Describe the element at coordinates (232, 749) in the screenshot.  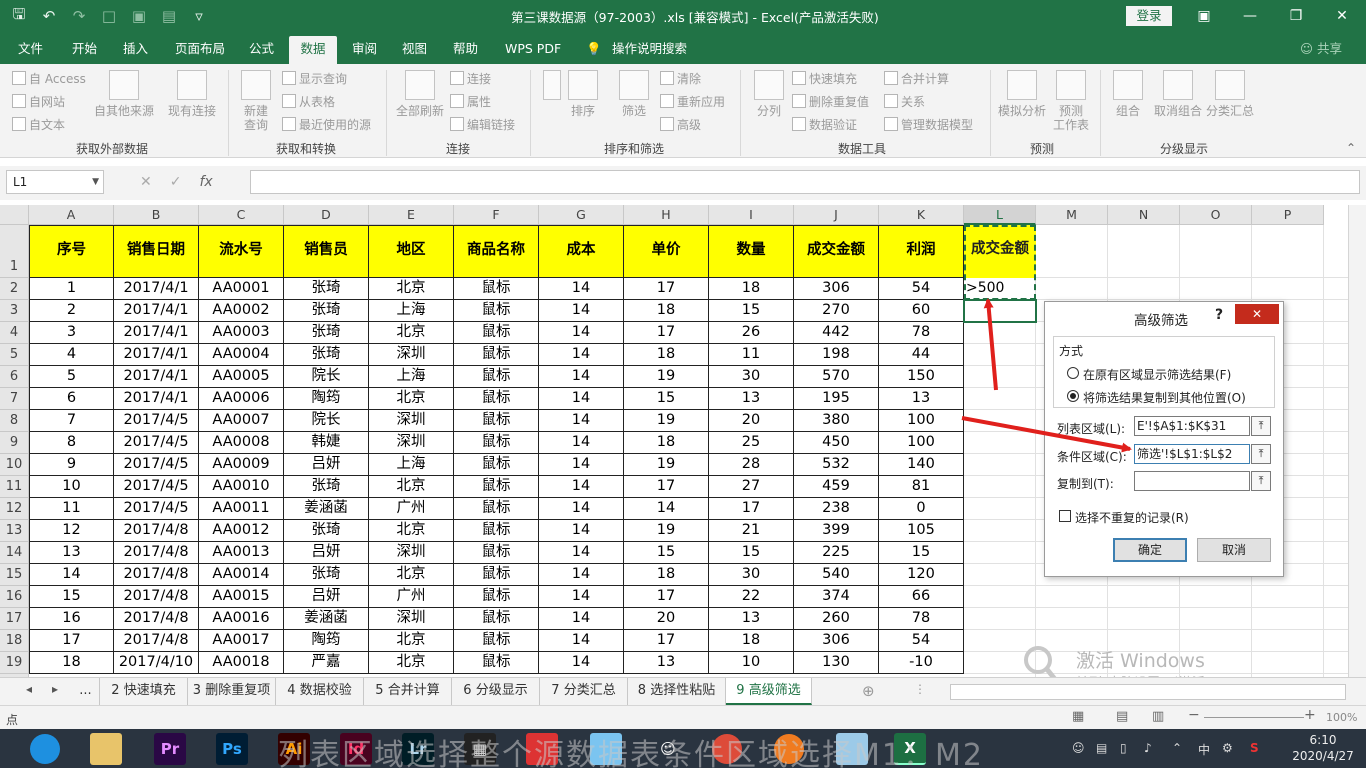
I see `photoshop-icon: Ps` at that location.